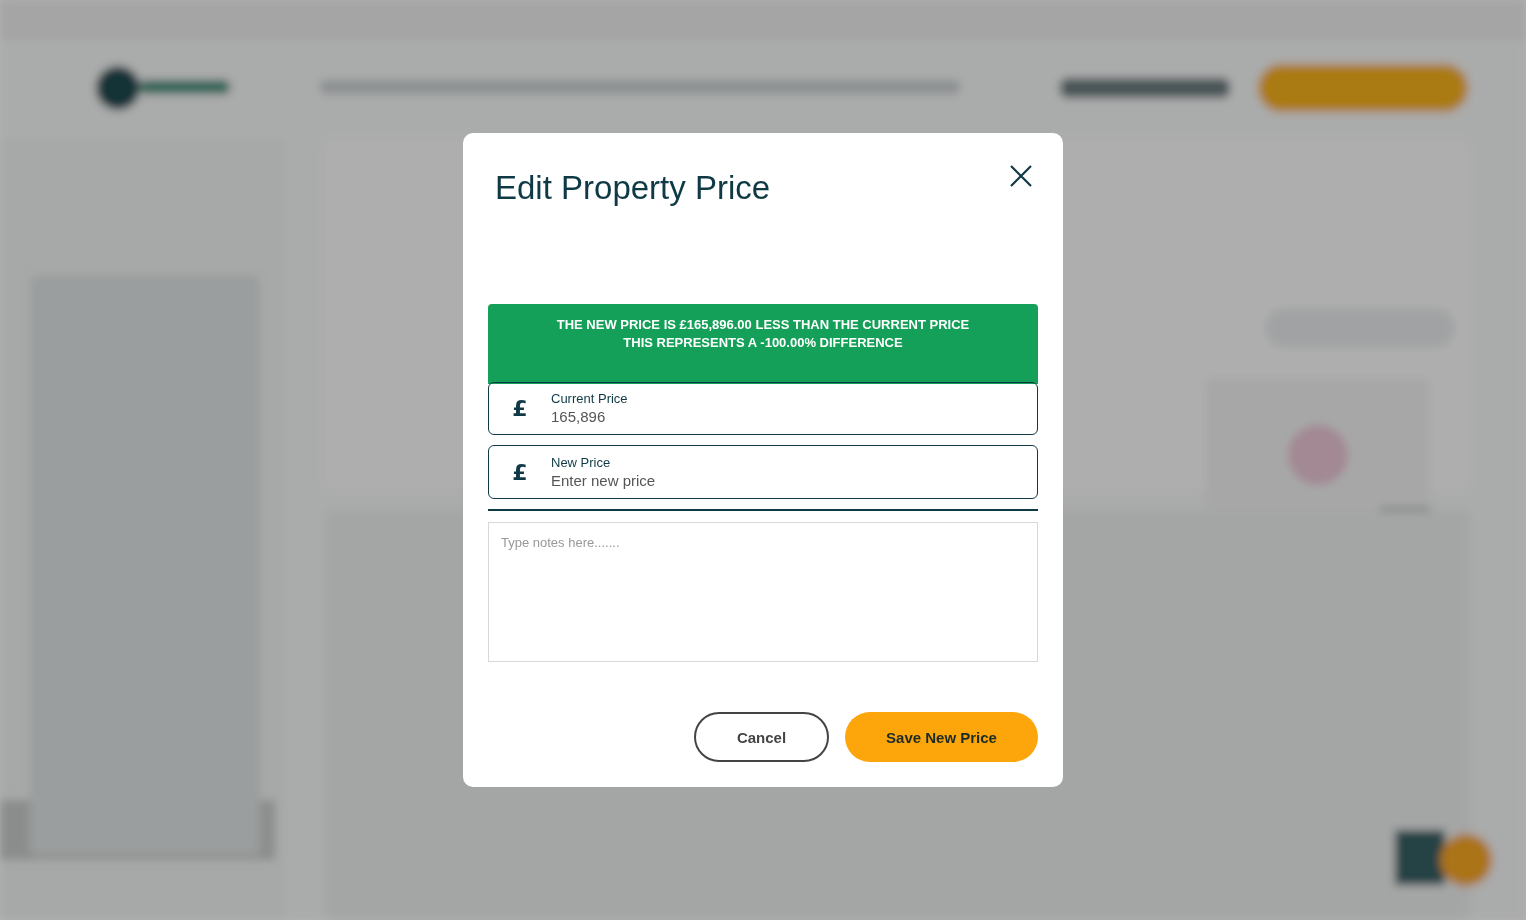 This screenshot has width=1526, height=920. I want to click on field-label: New Price, so click(581, 463).